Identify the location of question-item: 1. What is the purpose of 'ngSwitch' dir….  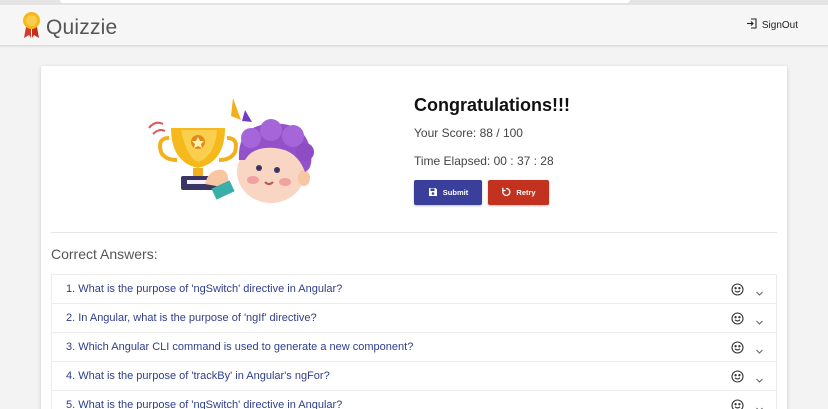
(414, 288).